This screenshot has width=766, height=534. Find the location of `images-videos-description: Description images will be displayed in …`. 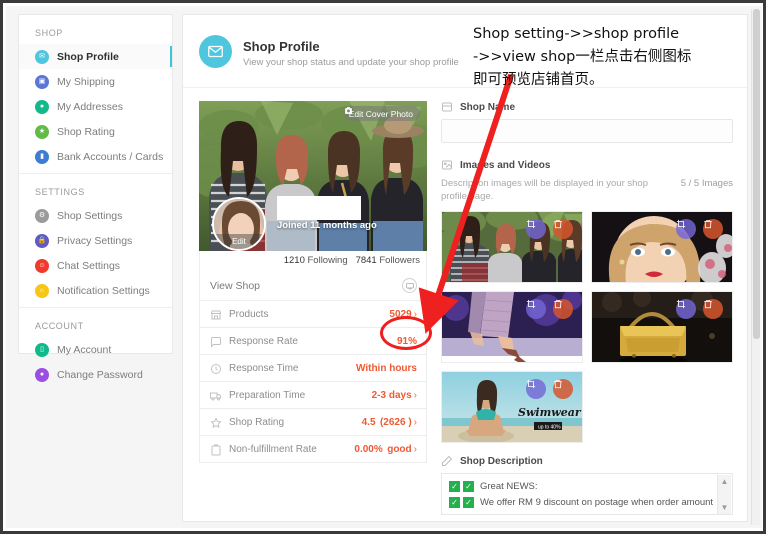

images-videos-description: Description images will be displayed in … is located at coordinates (587, 190).